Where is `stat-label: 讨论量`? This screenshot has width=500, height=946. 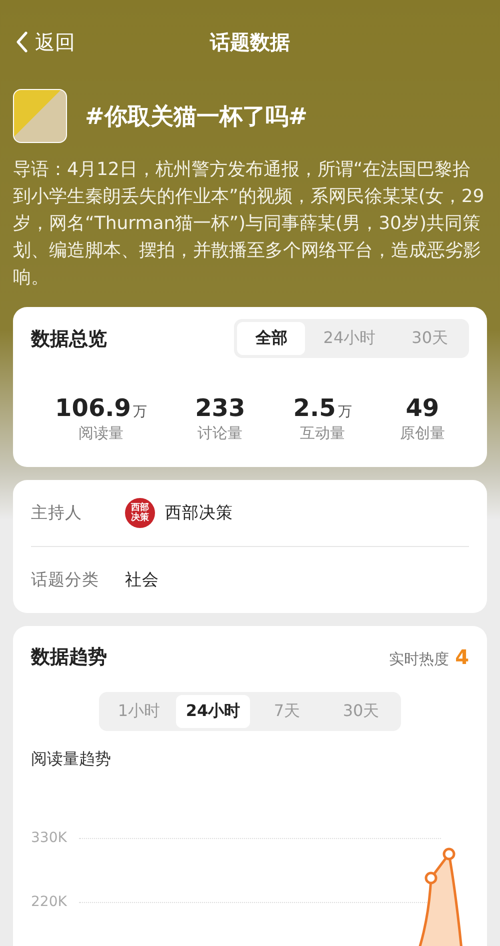 stat-label: 讨论量 is located at coordinates (220, 433).